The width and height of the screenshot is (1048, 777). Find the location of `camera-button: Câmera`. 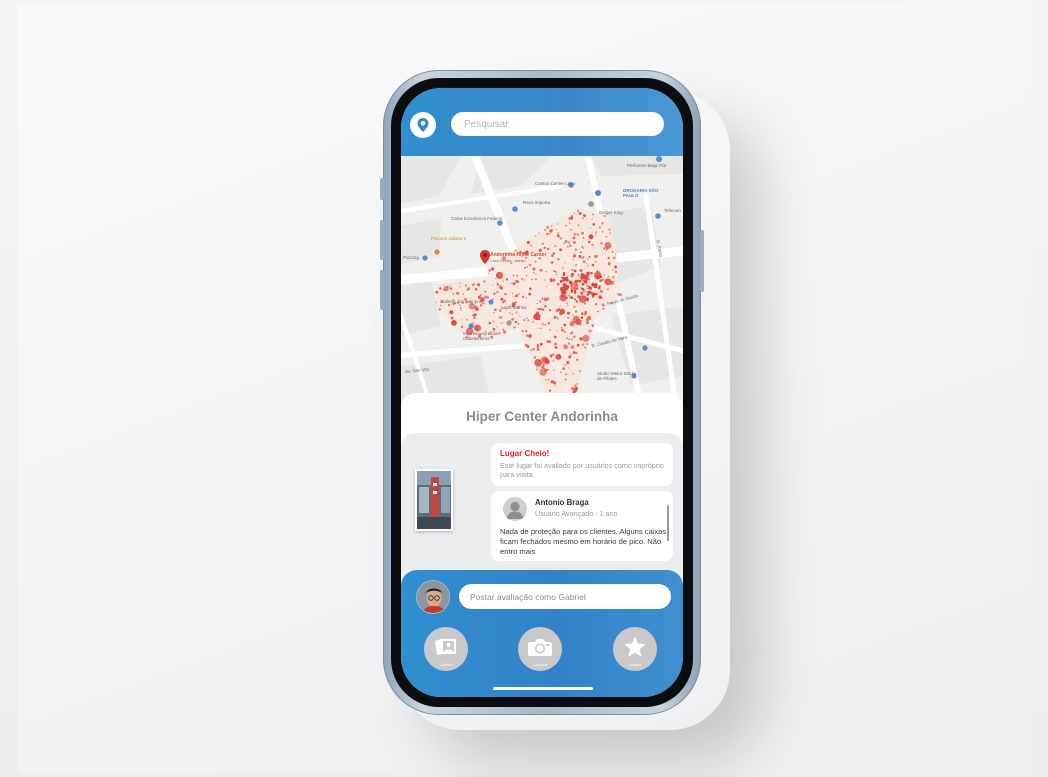

camera-button: Câmera is located at coordinates (540, 649).